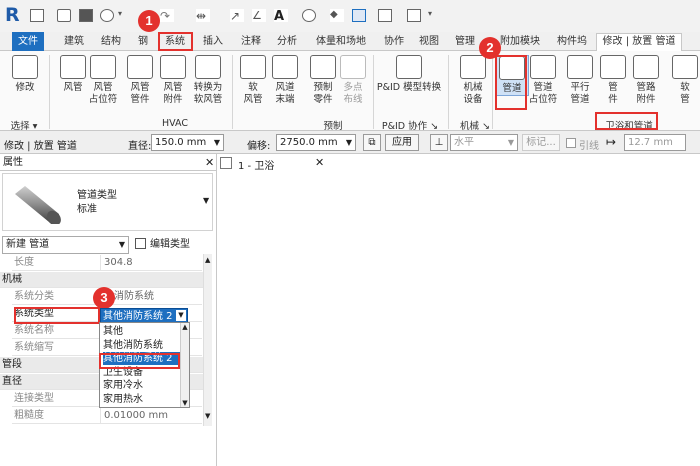 The width and height of the screenshot is (700, 466). Describe the element at coordinates (333, 126) in the screenshot. I see `panel-label-2: 预制` at that location.